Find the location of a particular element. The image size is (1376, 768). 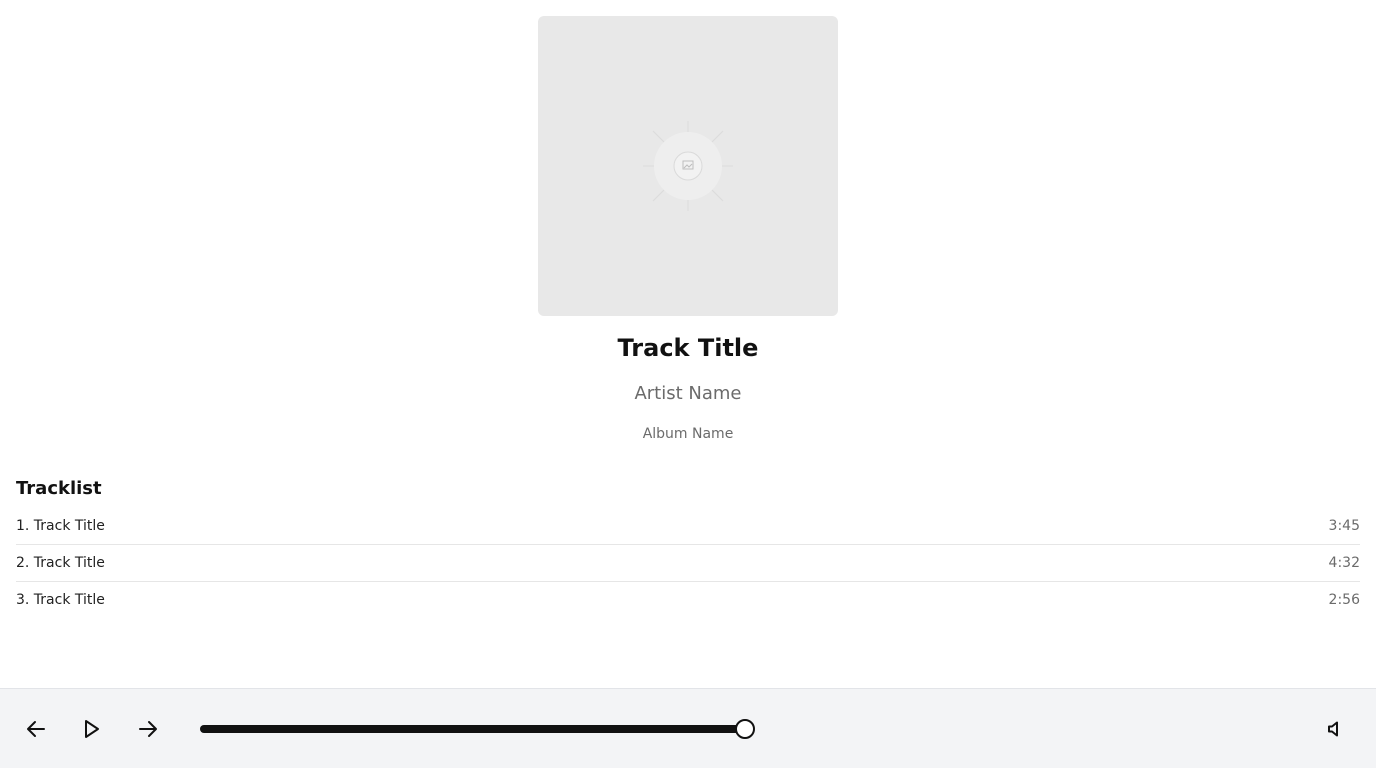

arrow-right-icon is located at coordinates (148, 729).